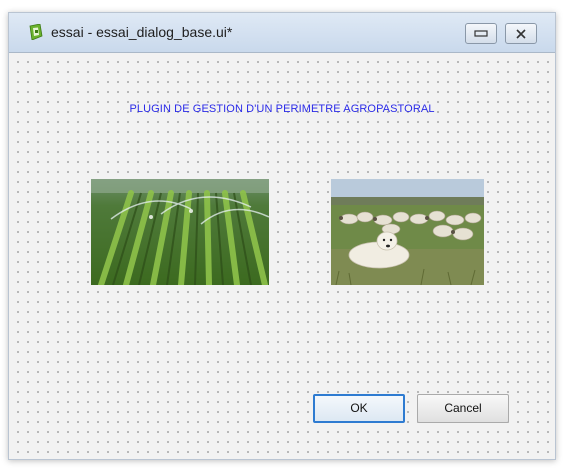 This screenshot has width=566, height=470. Describe the element at coordinates (282, 33) in the screenshot. I see `title-bar: essai - essai_dialog_base.ui*` at that location.